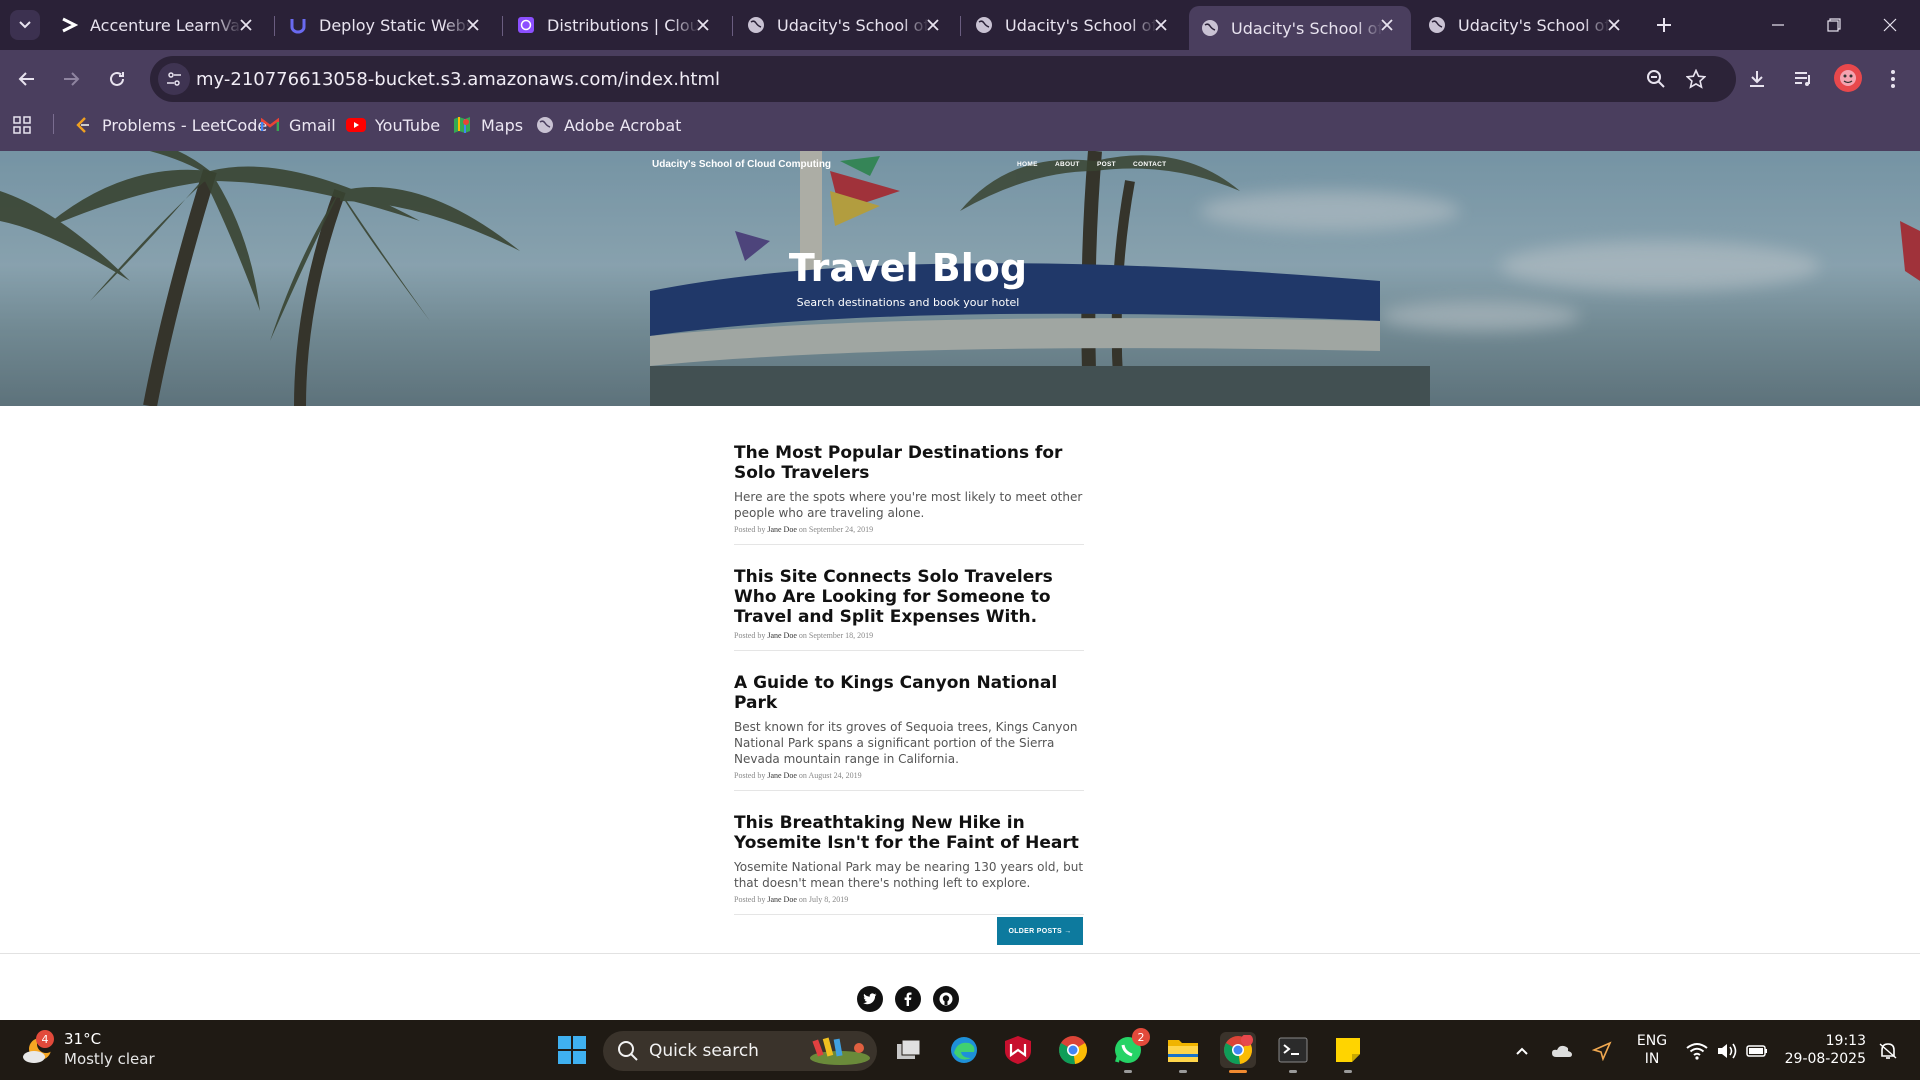 Image resolution: width=1920 pixels, height=1080 pixels. Describe the element at coordinates (1527, 25) in the screenshot. I see `tab-udacity-school-4: Udacity's School of Cloud` at that location.